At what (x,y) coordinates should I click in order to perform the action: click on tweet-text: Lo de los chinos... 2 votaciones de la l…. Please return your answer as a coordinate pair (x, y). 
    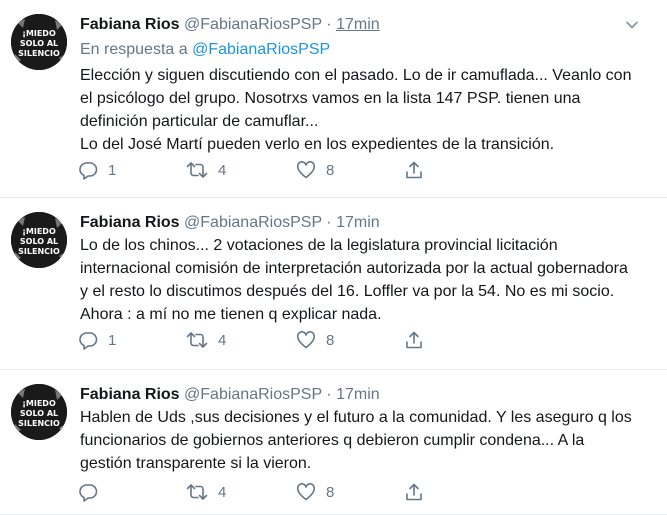
    Looking at the image, I should click on (354, 280).